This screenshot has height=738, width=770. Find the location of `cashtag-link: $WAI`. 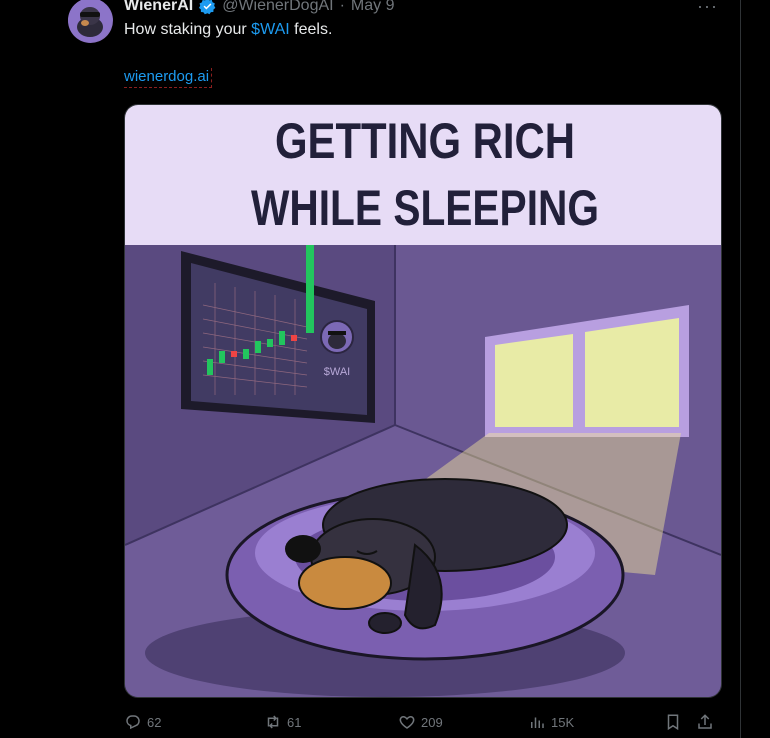

cashtag-link: $WAI is located at coordinates (270, 29).